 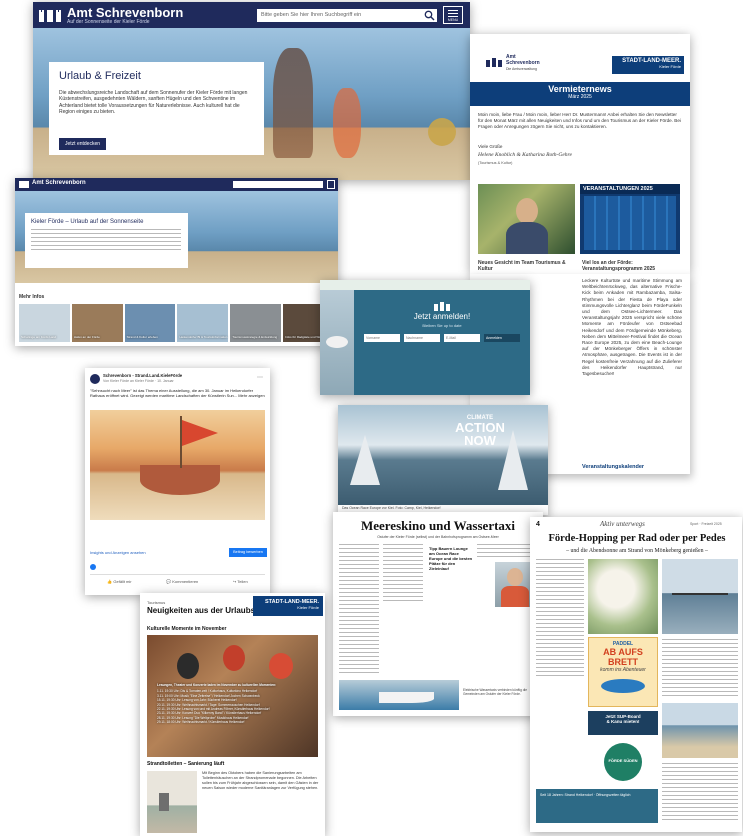 I want to click on newsletter-logo-sub: Die Amtsverwaltung, so click(x=521, y=69).